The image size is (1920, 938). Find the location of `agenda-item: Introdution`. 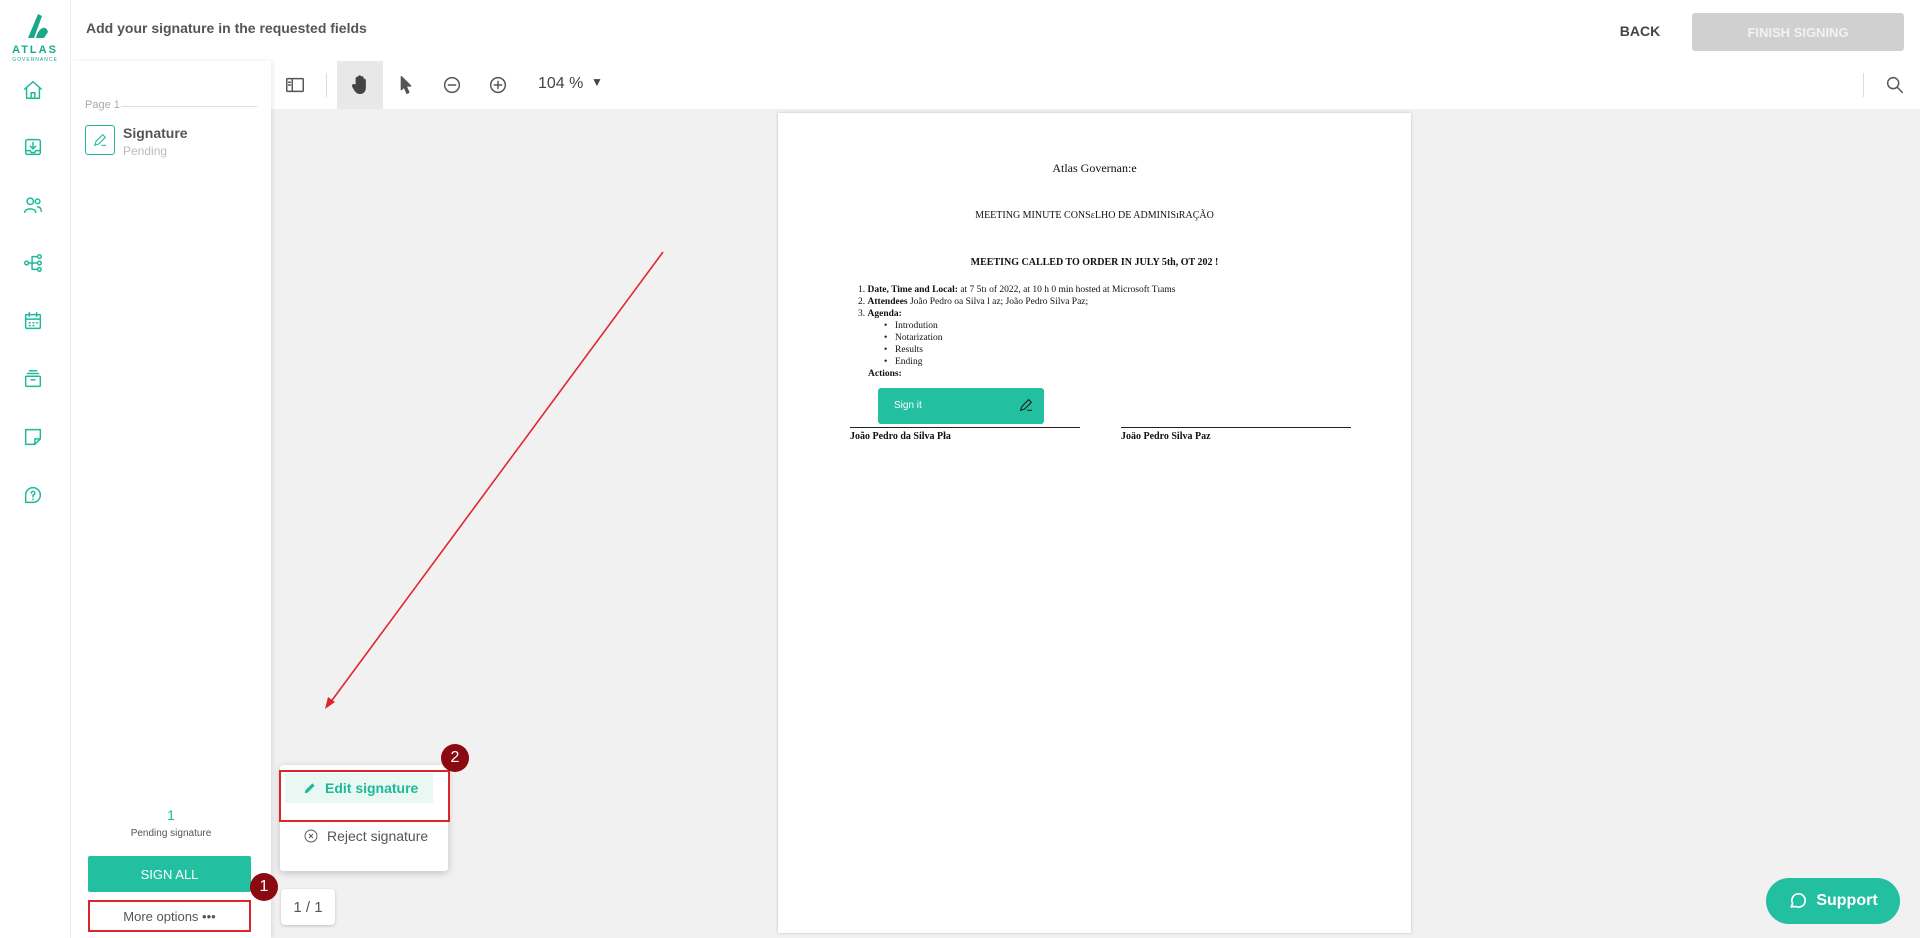

agenda-item: Introdution is located at coordinates (911, 326).